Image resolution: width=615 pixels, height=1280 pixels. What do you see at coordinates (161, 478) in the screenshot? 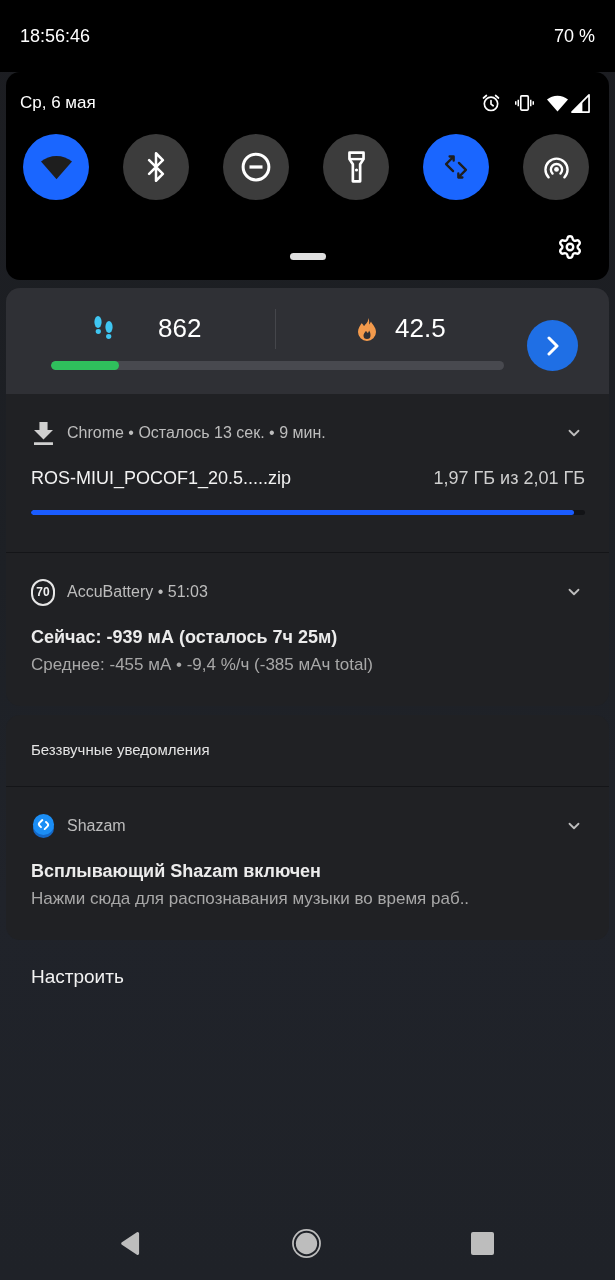
I see `file-name: ROS-MIUI_POCOF1_20.5.....zip` at bounding box center [161, 478].